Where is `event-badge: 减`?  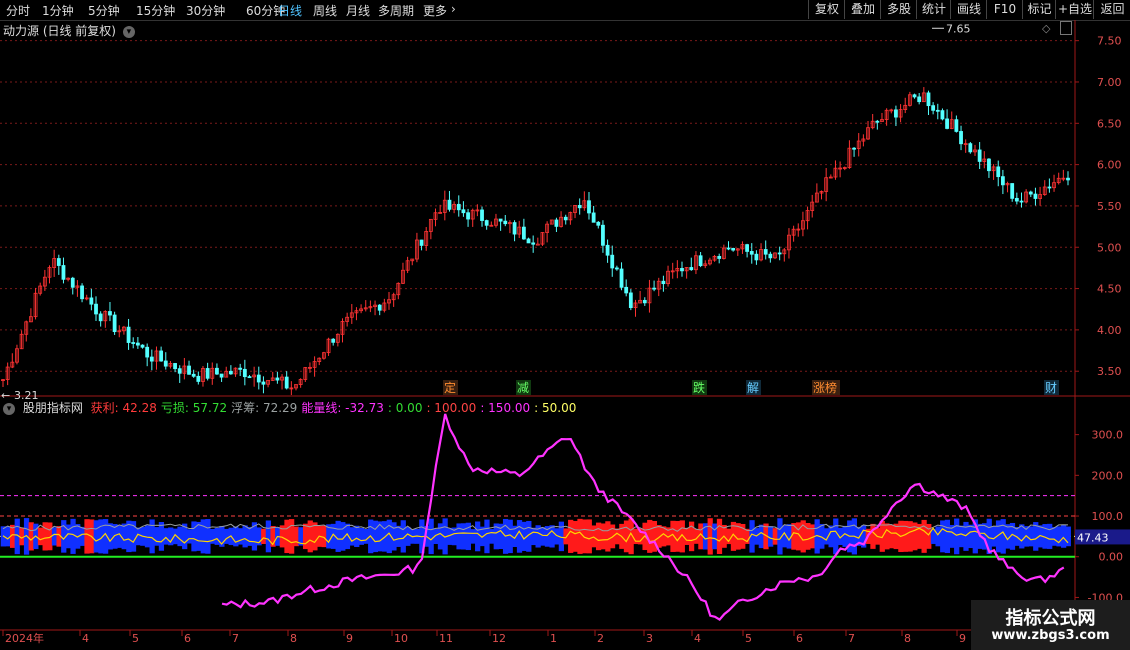
event-badge: 减 is located at coordinates (523, 388).